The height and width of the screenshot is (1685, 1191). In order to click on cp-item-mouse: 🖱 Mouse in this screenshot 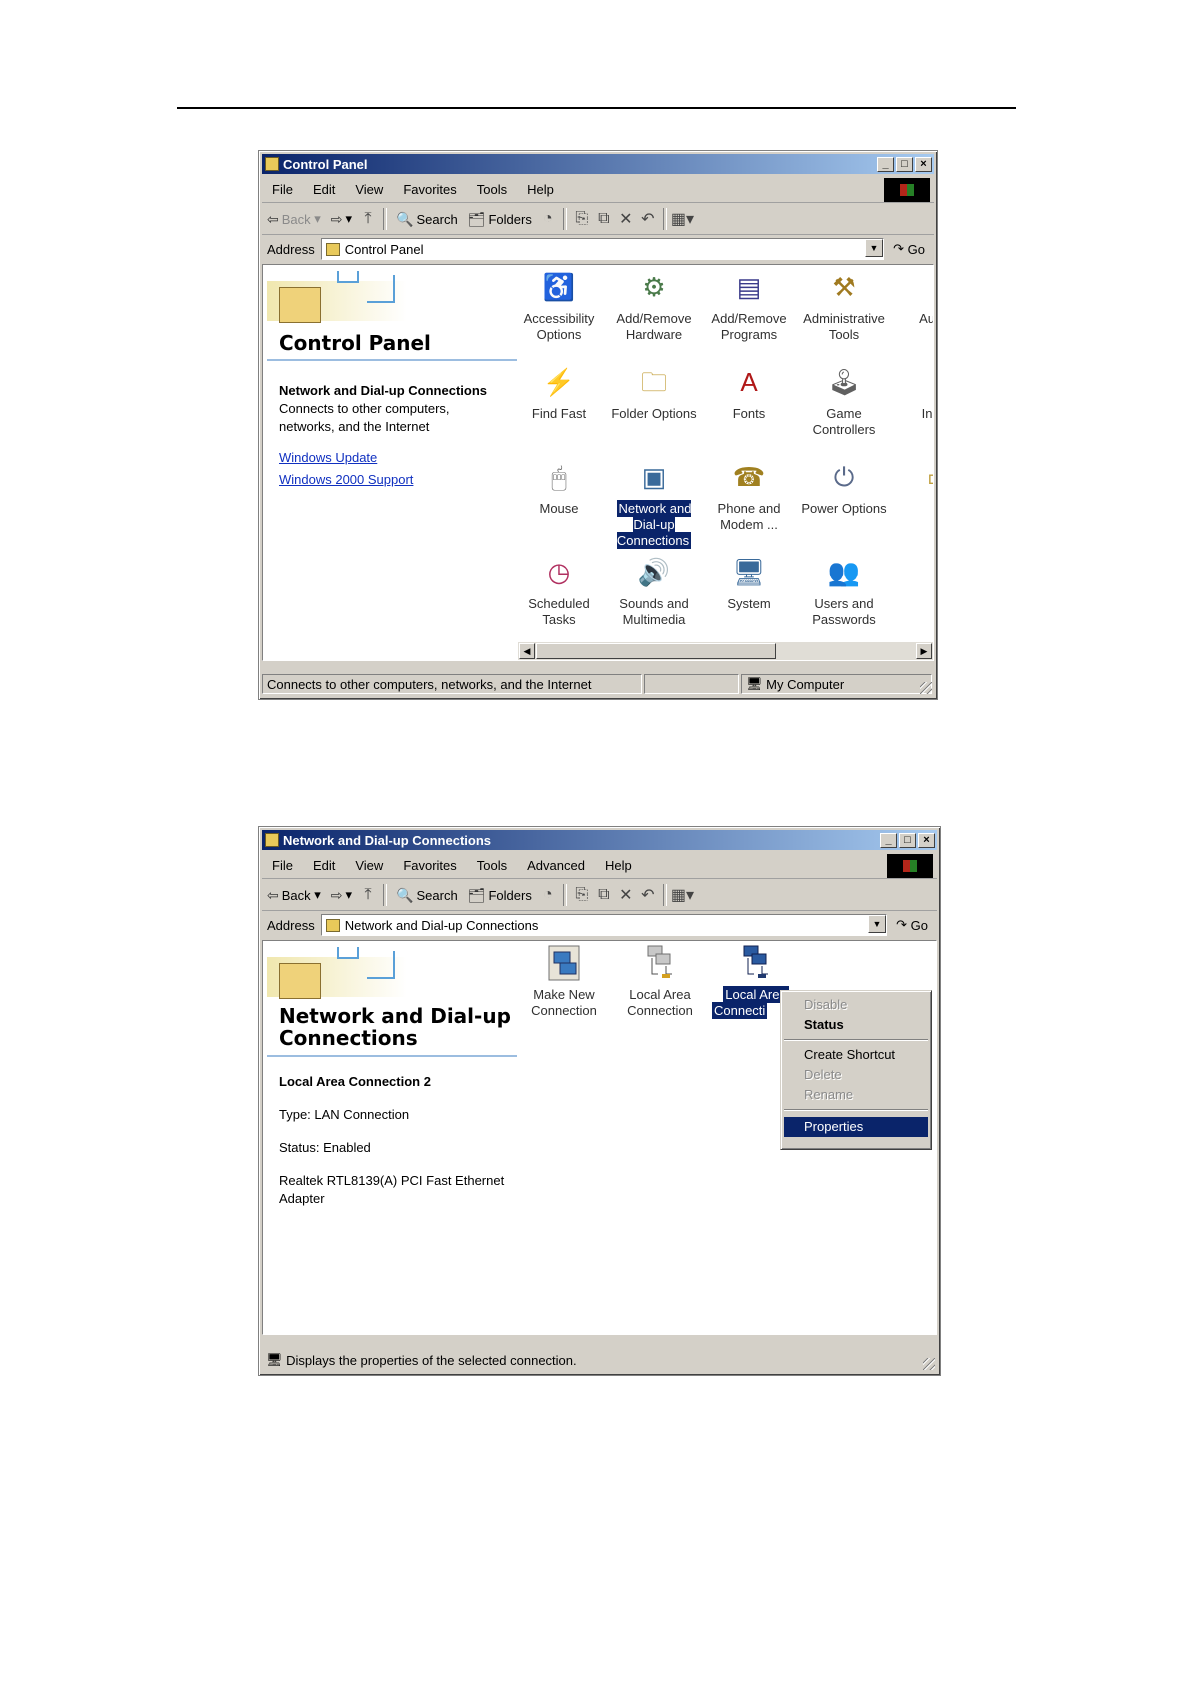, I will do `click(559, 487)`.